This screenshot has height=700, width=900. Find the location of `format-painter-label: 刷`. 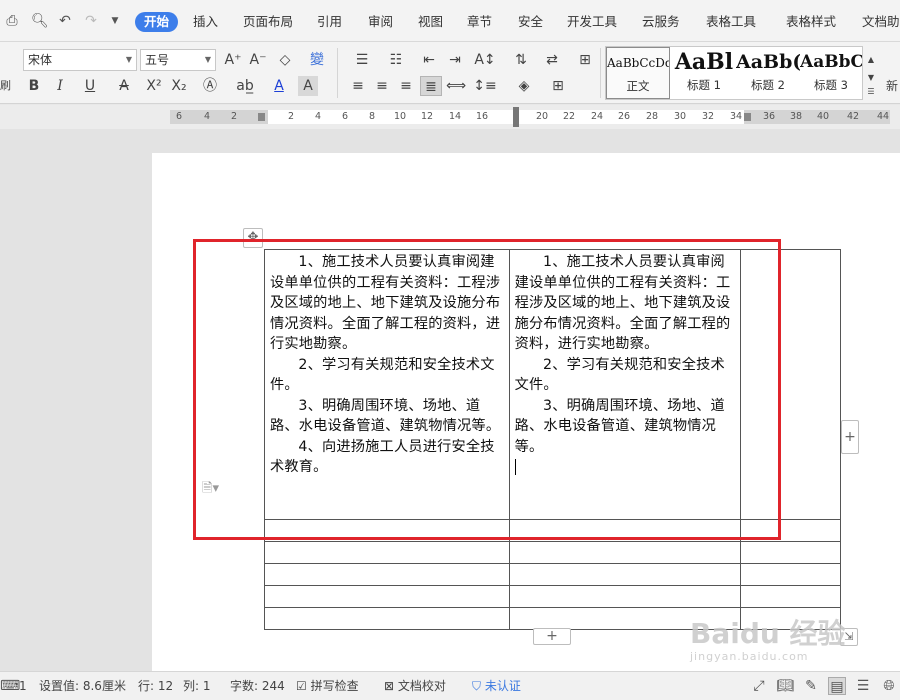

format-painter-label: 刷 is located at coordinates (5, 86).